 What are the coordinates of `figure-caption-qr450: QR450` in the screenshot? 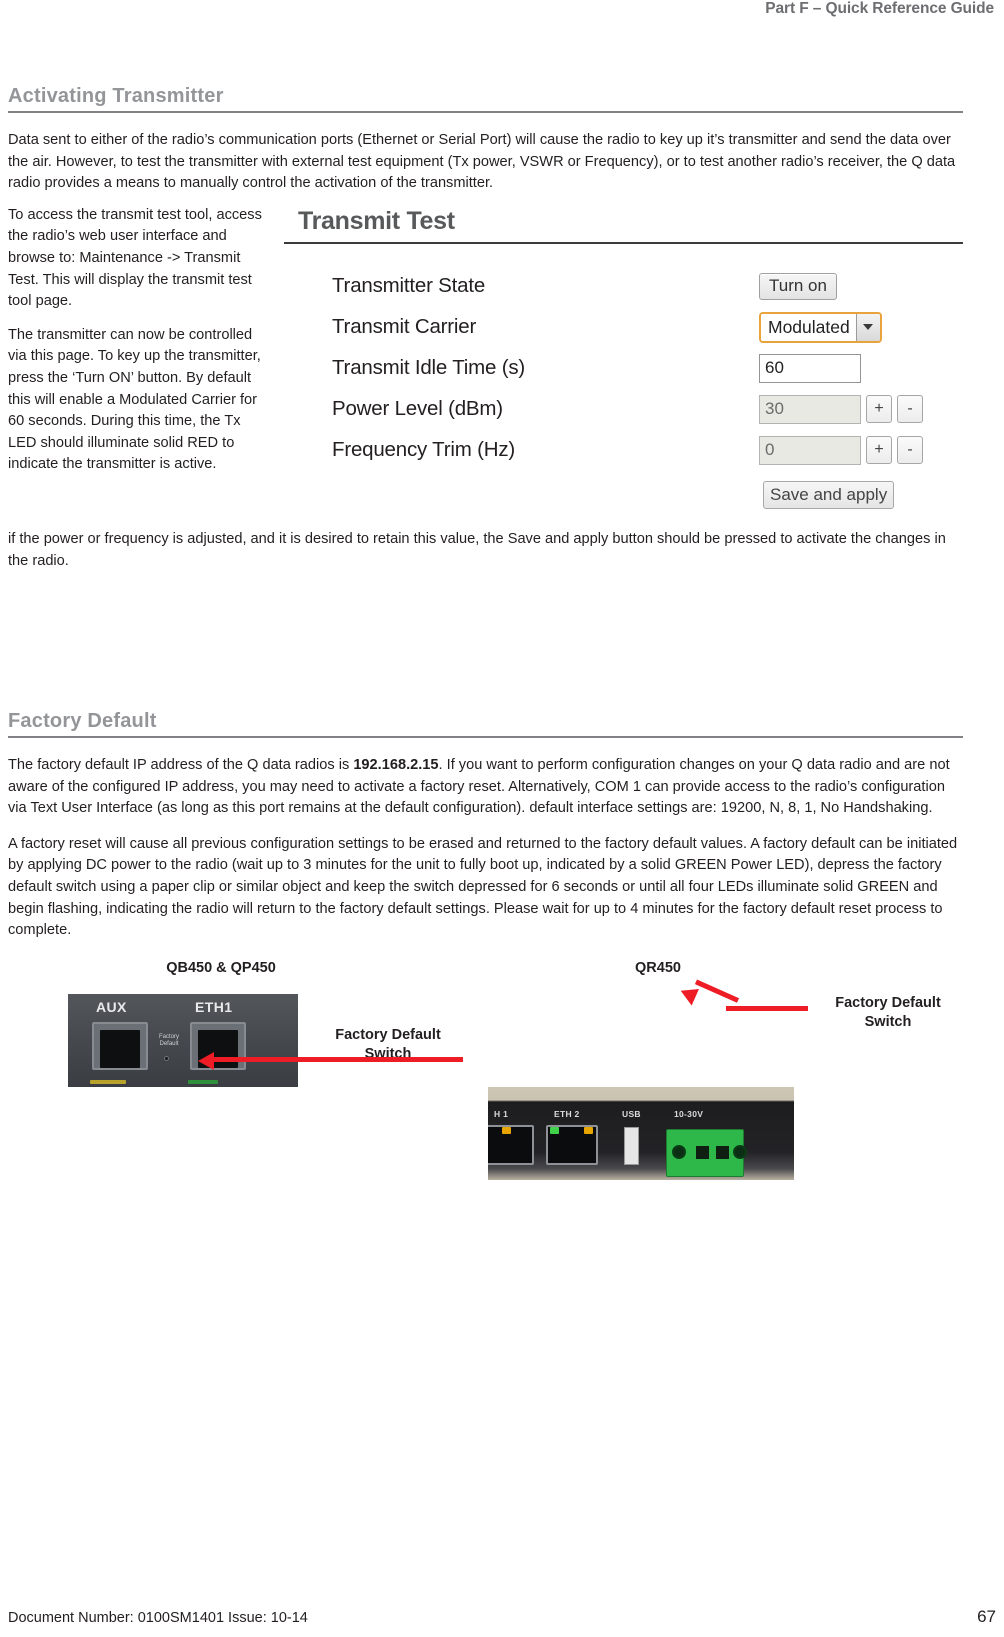 It's located at (658, 967).